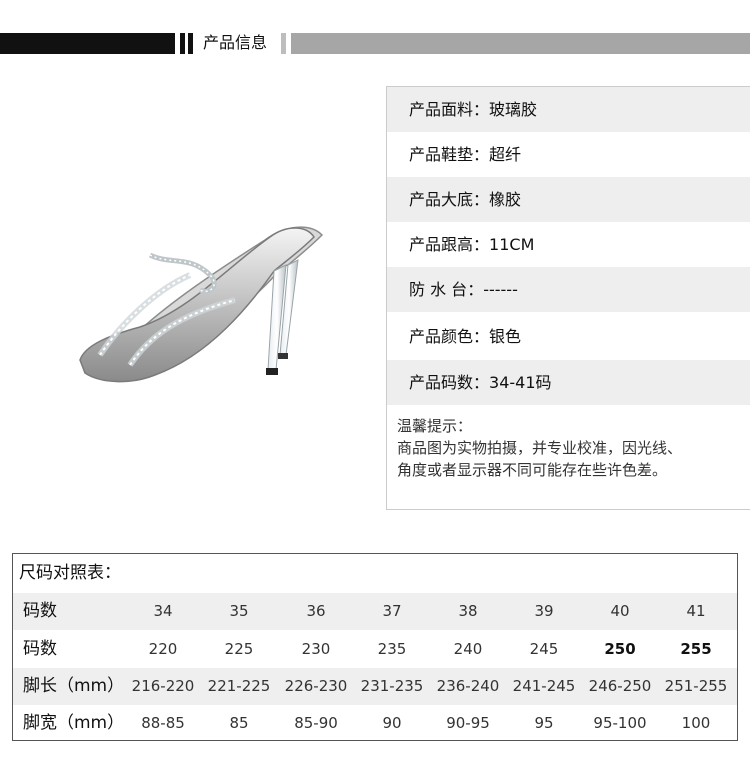 The width and height of the screenshot is (750, 761). I want to click on size-chart-title: 尺码对照表：, so click(70, 573).